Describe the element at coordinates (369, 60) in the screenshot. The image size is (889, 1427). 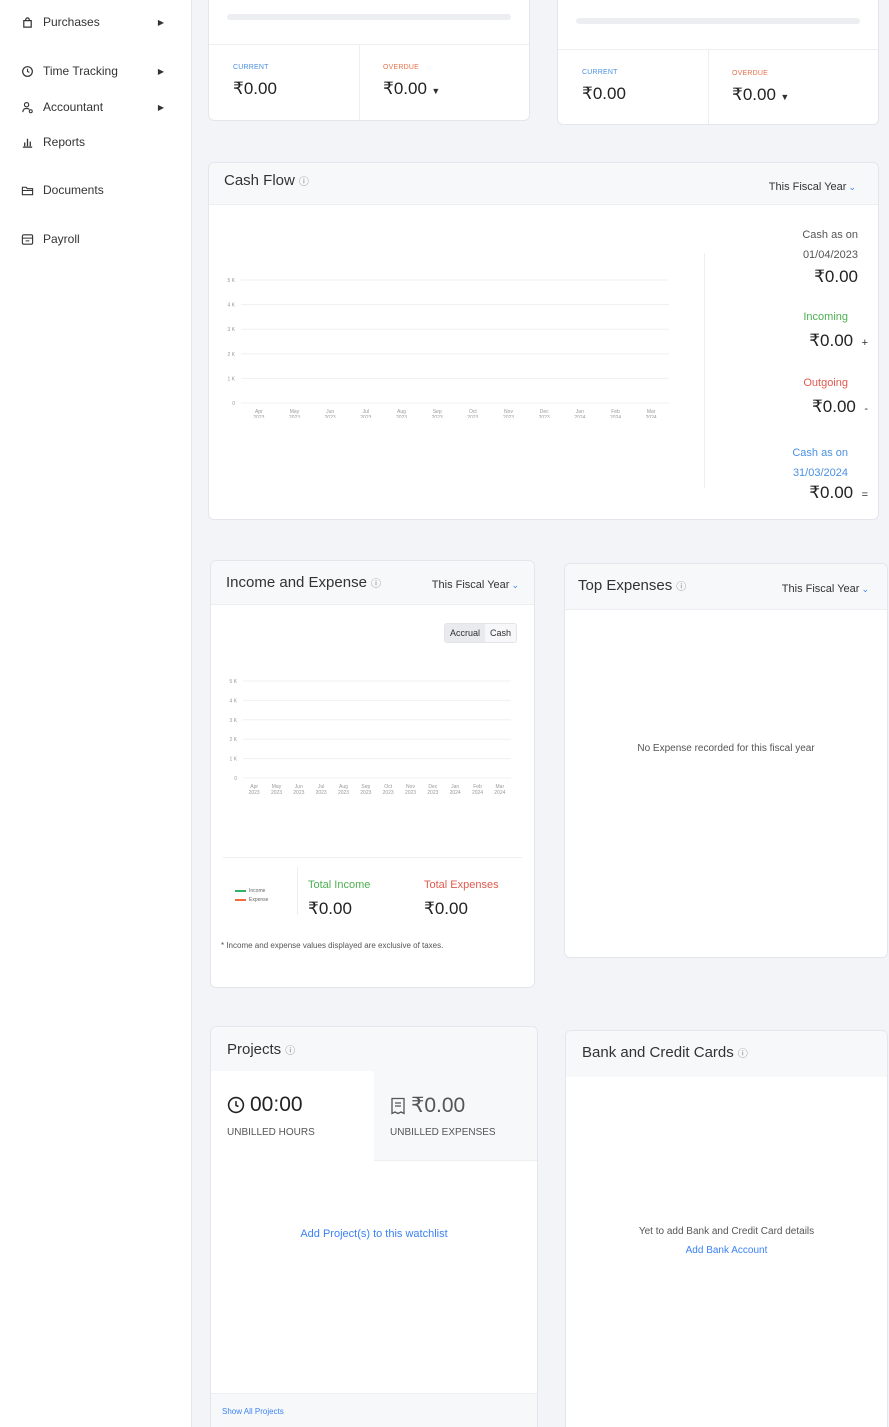
I see `receivables-card: CURRENT ₹0.00 OVERDUE ₹0.00 ▼` at that location.